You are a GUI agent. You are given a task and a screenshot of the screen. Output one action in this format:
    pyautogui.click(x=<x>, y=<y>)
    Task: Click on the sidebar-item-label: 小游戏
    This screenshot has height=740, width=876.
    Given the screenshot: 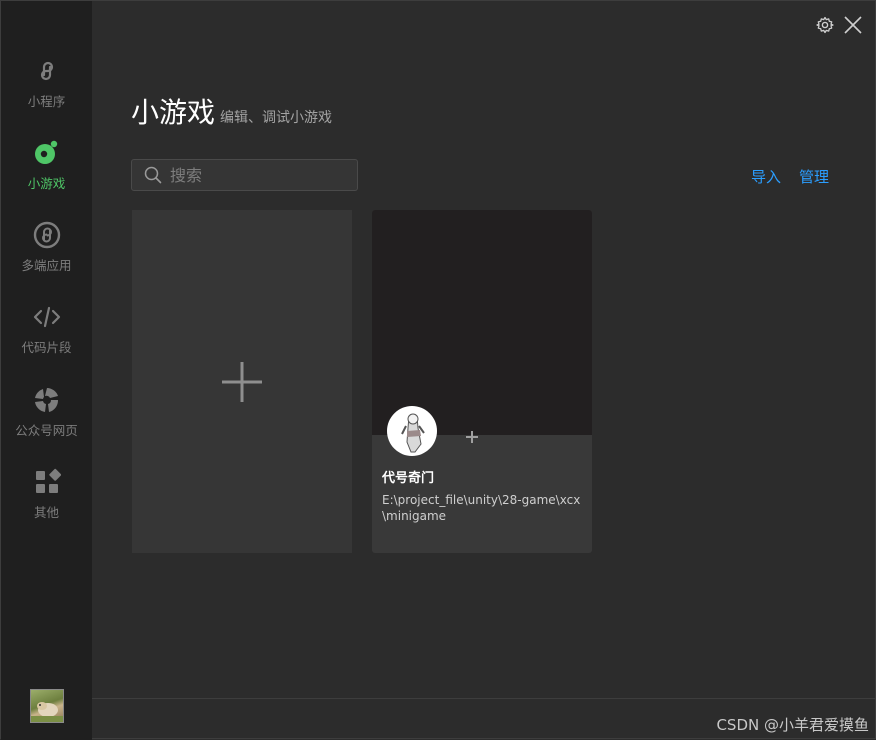 What is the action you would take?
    pyautogui.click(x=46, y=183)
    